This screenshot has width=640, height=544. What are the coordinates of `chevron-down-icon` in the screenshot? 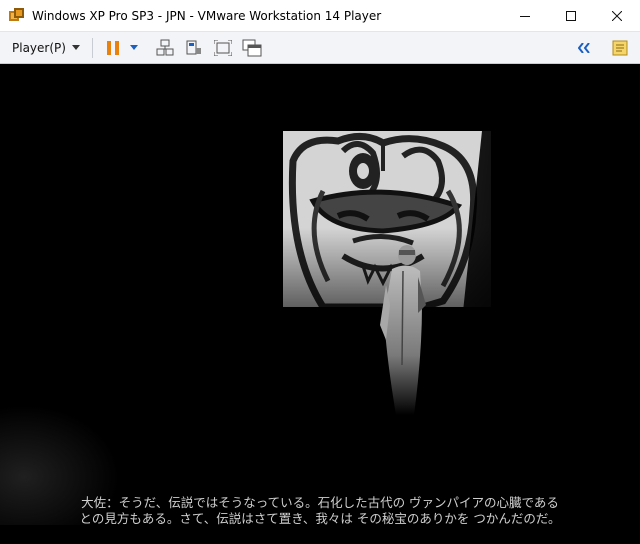 It's located at (75, 47).